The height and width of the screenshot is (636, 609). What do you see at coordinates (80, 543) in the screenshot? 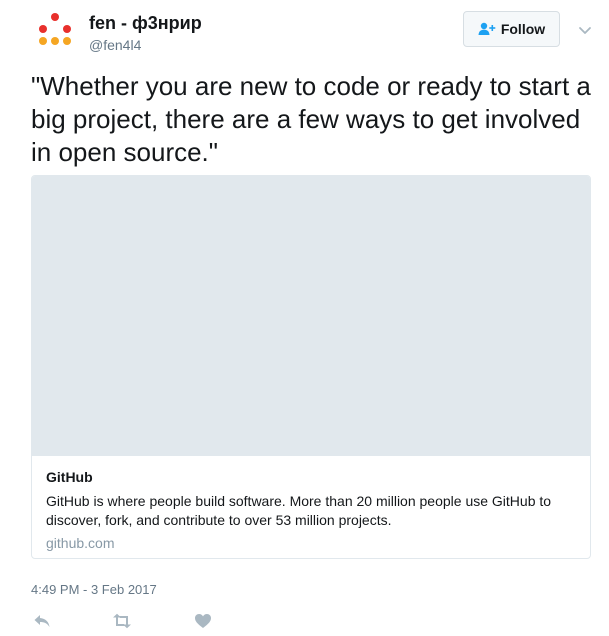
I see `card-domain: github.com` at bounding box center [80, 543].